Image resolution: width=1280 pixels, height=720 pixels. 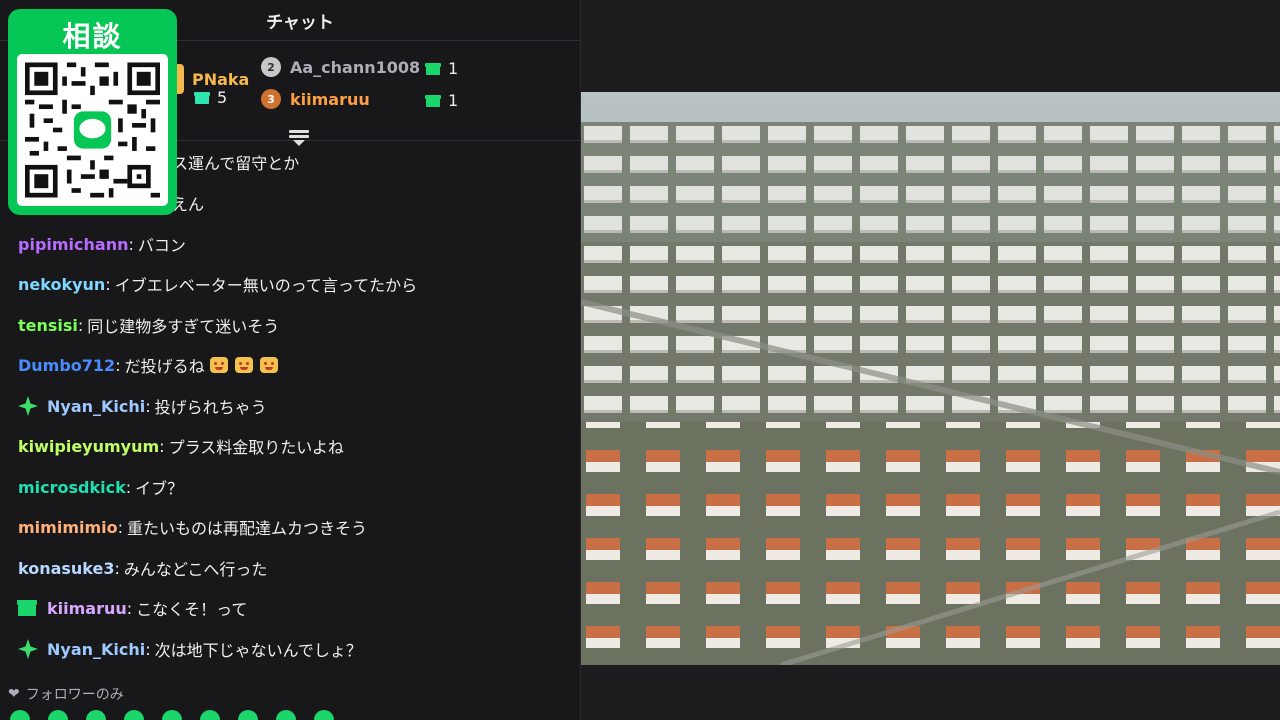 I want to click on qr-card-title: 相談, so click(x=92, y=36).